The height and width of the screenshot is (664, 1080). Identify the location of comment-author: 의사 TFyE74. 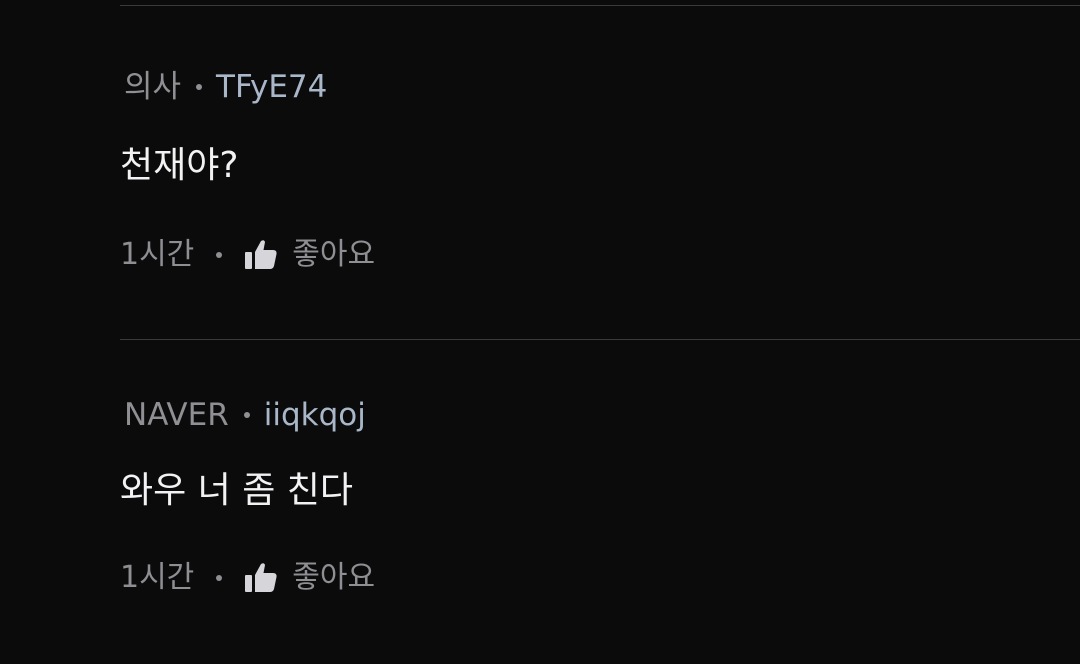
(225, 87).